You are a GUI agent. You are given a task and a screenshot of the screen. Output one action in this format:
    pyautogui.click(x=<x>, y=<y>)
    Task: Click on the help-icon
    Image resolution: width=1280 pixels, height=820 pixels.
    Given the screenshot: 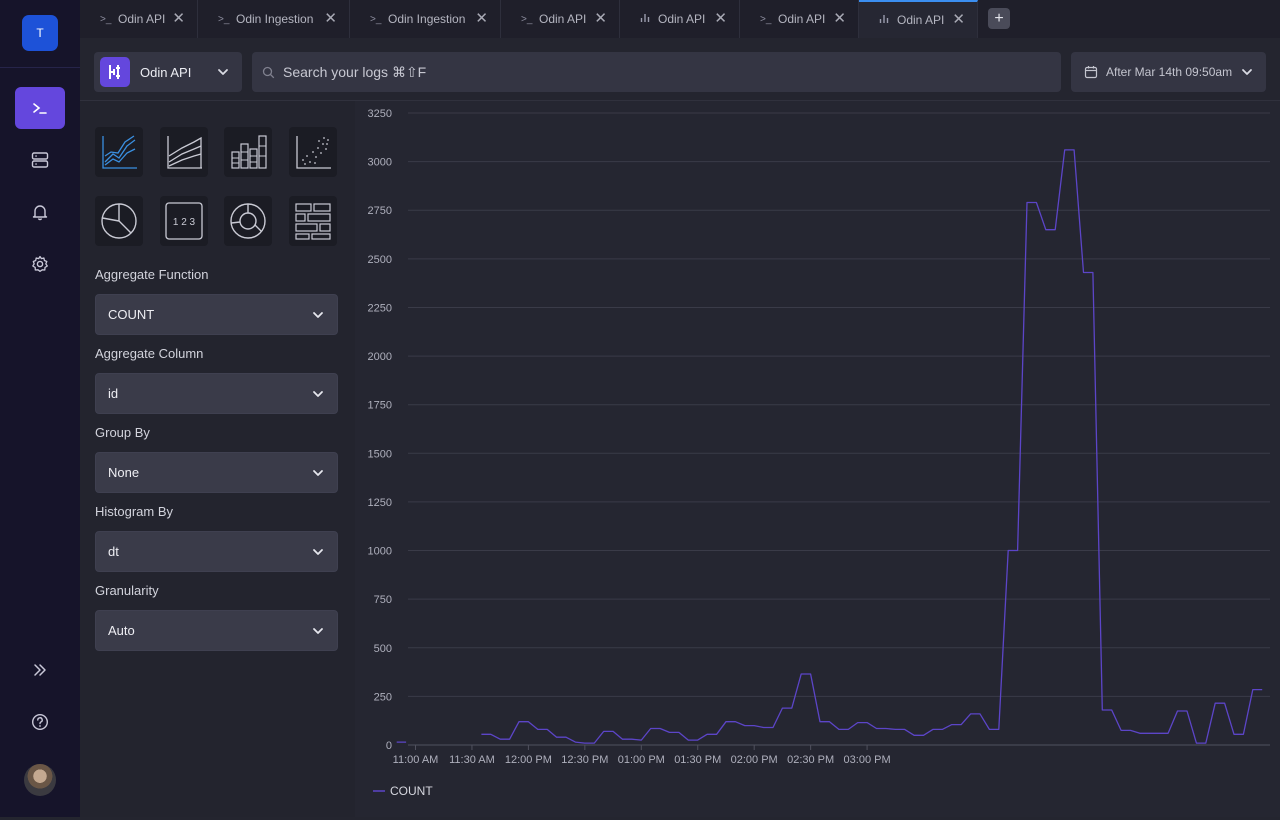 What is the action you would take?
    pyautogui.click(x=40, y=722)
    